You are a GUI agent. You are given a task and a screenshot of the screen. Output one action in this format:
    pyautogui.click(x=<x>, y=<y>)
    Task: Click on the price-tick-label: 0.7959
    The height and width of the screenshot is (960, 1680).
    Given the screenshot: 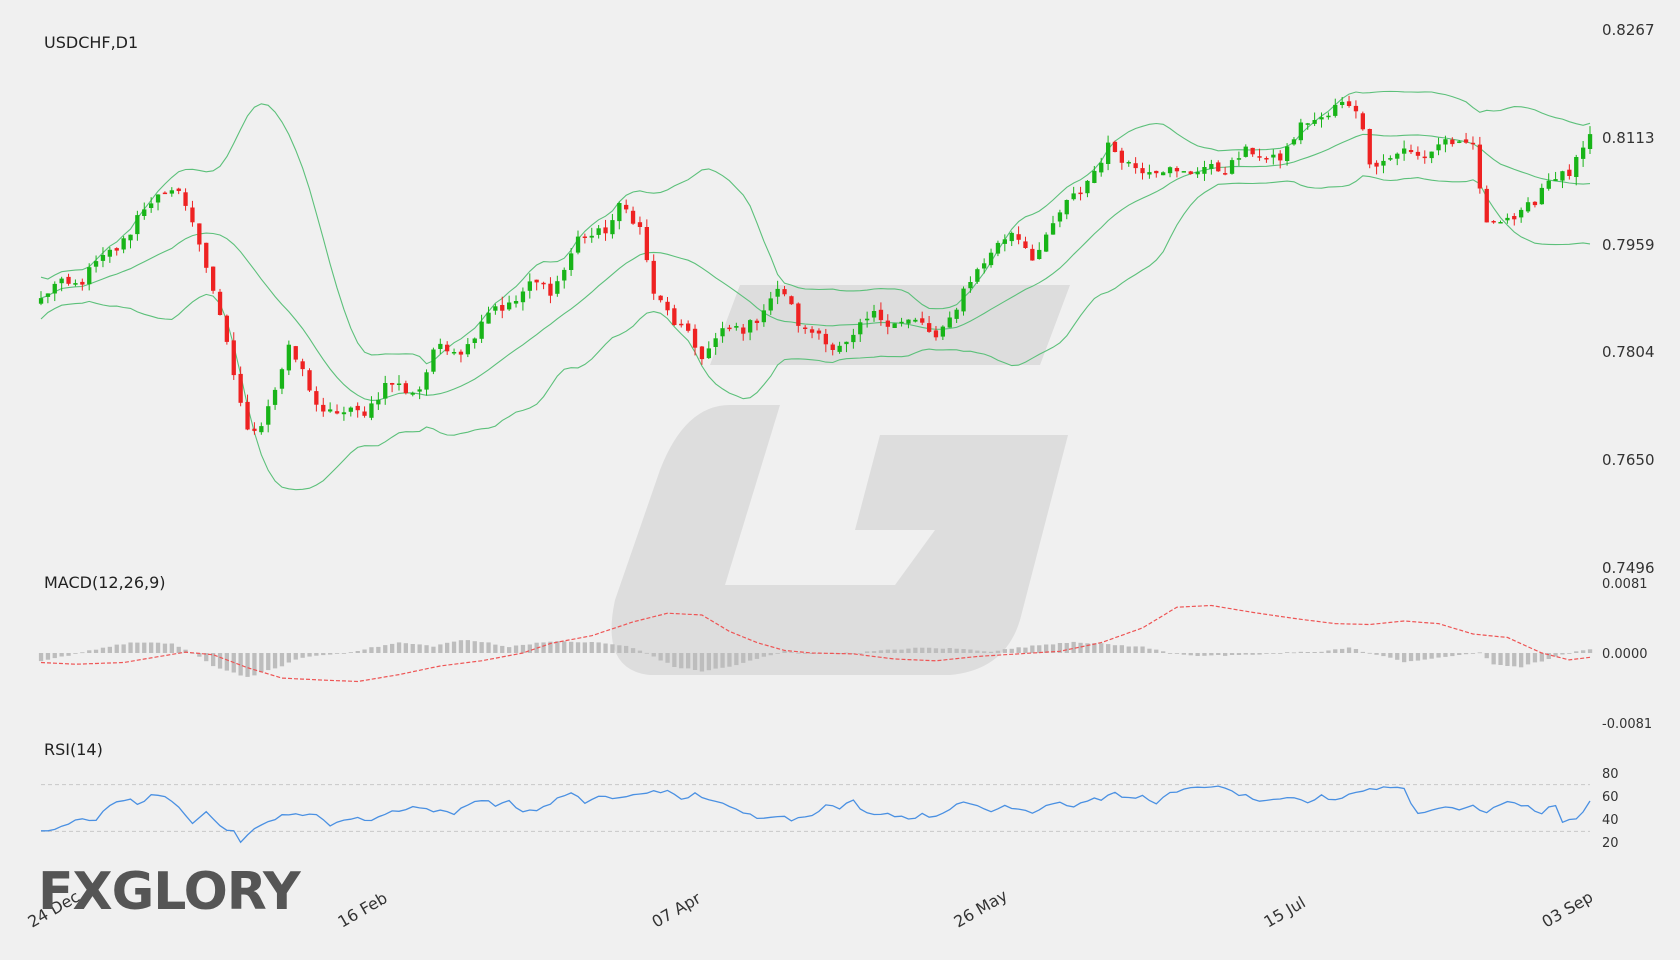 What is the action you would take?
    pyautogui.click(x=1628, y=245)
    